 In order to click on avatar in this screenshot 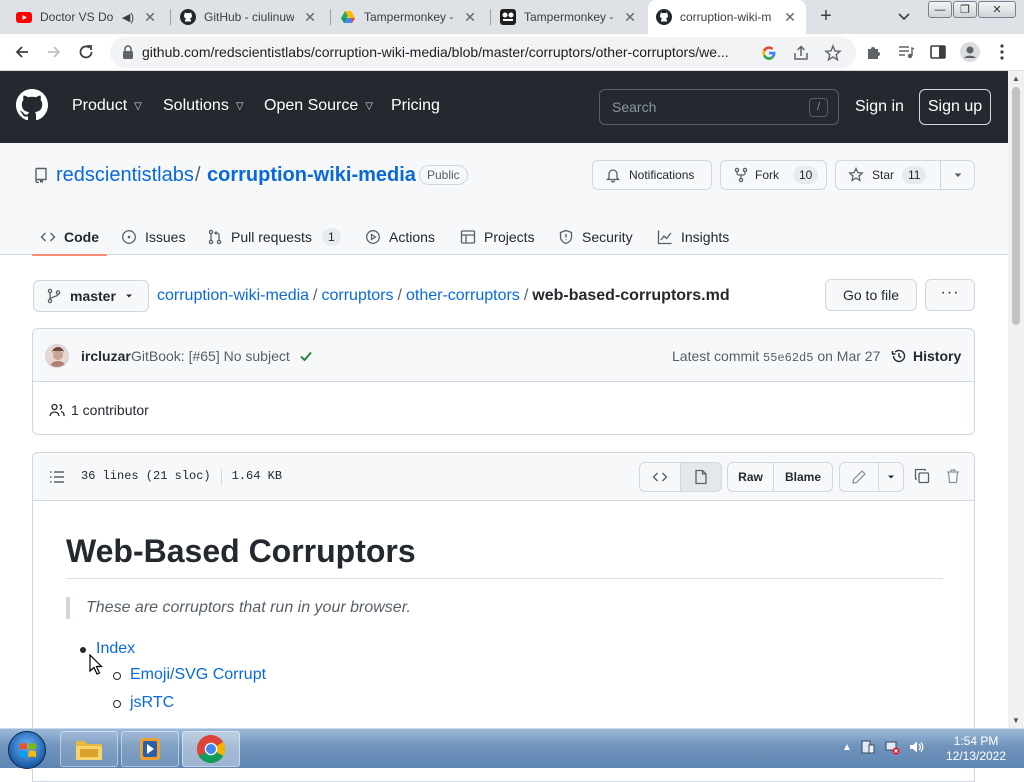, I will do `click(57, 356)`.